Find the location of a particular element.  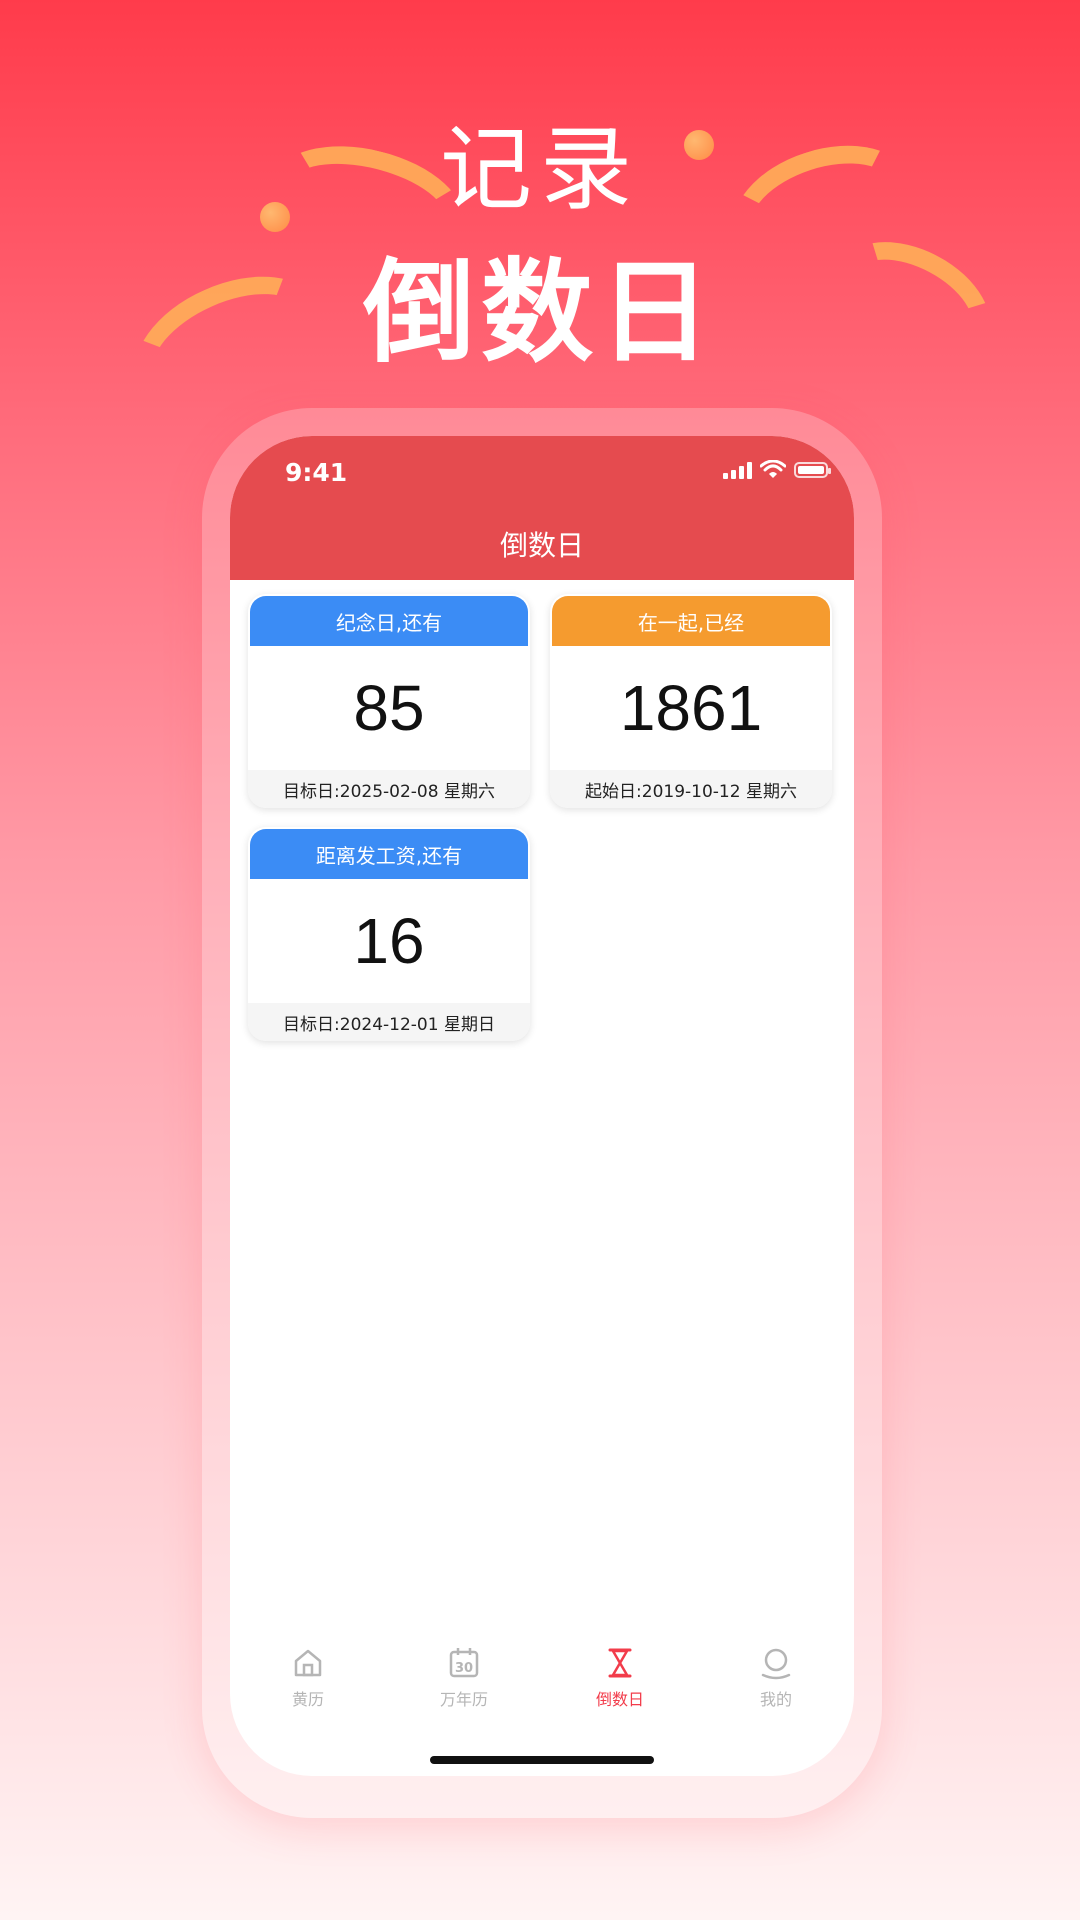

countdown-card: 在一起,已经 1861 起始日:2019-10-12 星期六 is located at coordinates (691, 701).